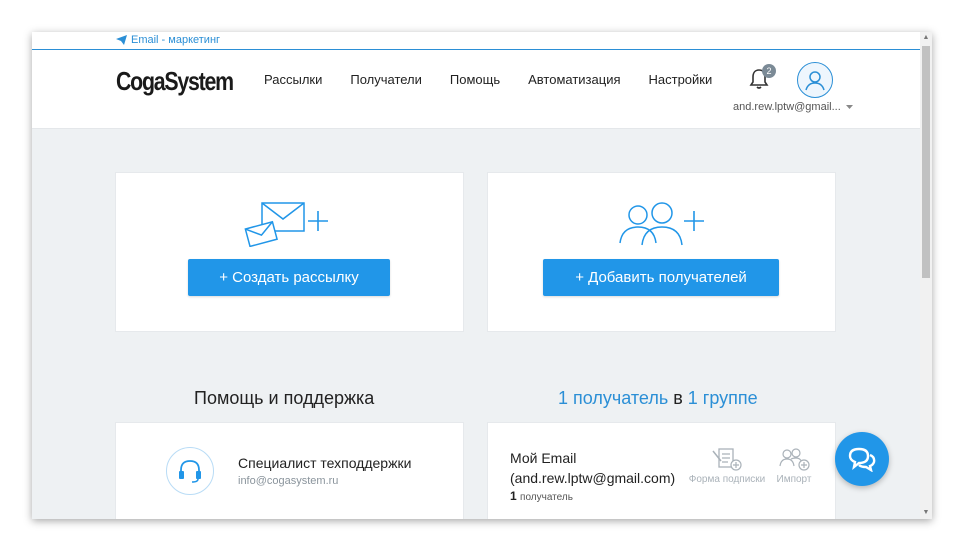 The width and height of the screenshot is (964, 551). I want to click on list-name-line1: Мой Email, so click(543, 458).